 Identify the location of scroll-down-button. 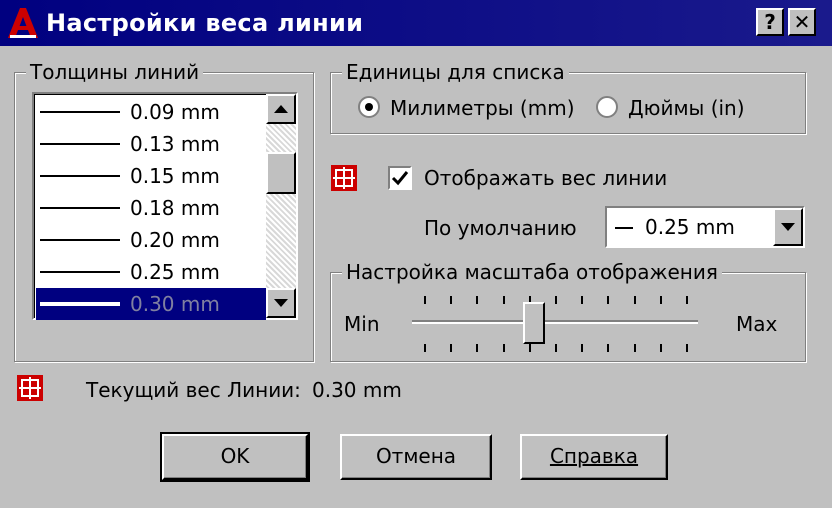
(281, 303).